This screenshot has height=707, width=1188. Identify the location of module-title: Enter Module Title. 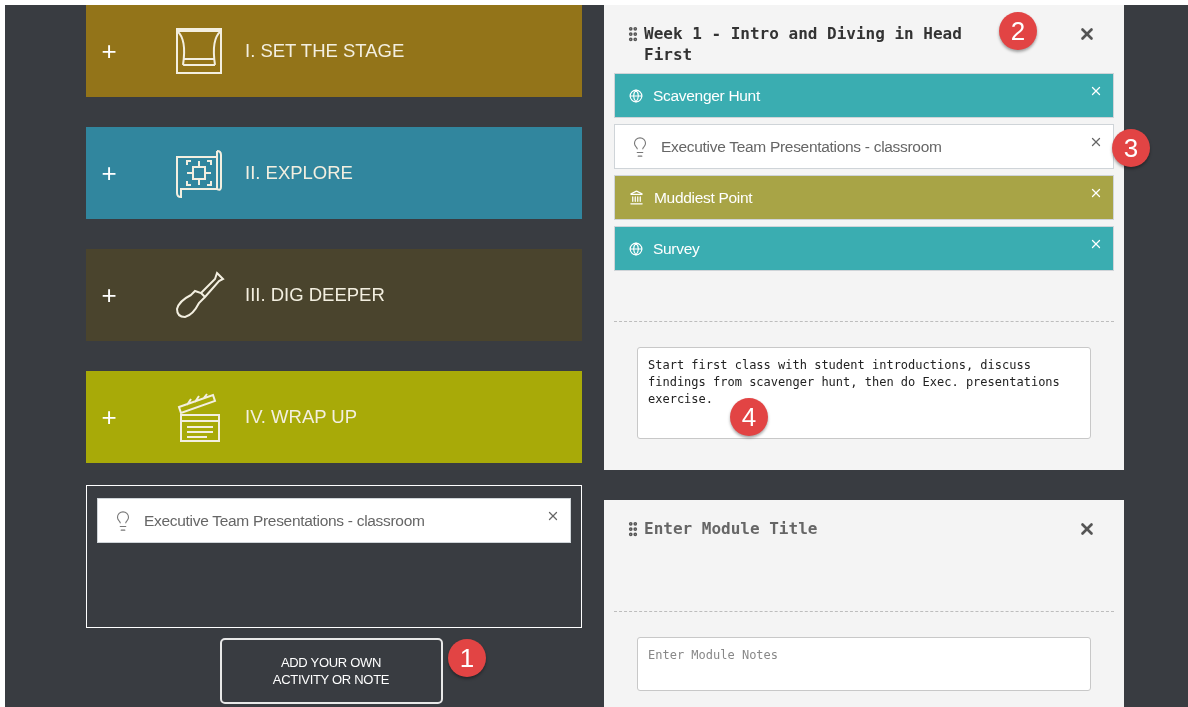
(814, 528).